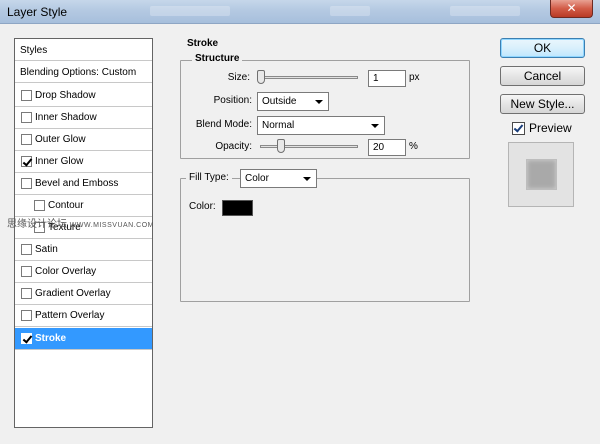  Describe the element at coordinates (203, 43) in the screenshot. I see `stroke-section-title: Stroke` at that location.